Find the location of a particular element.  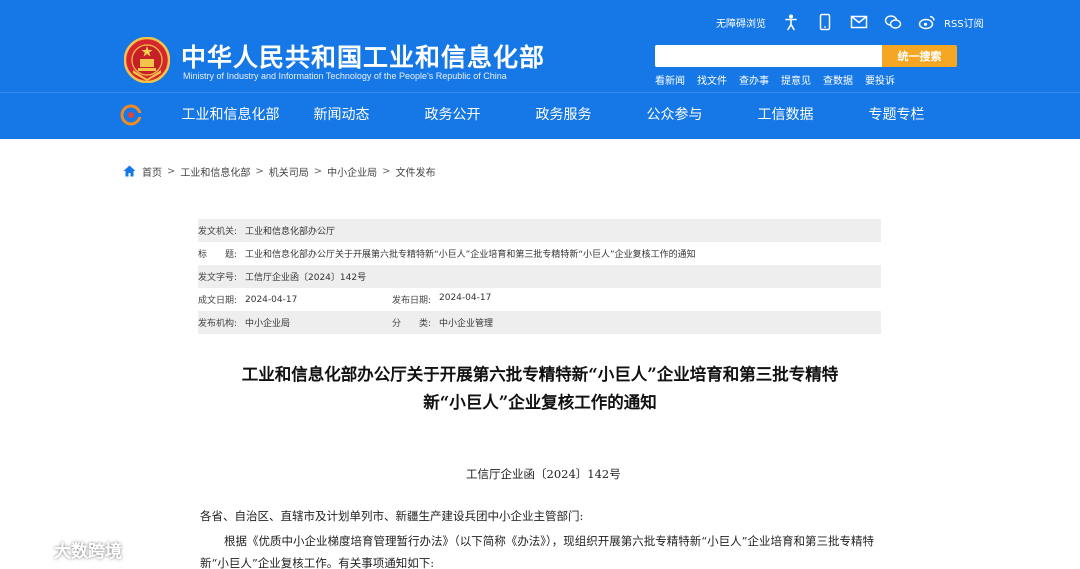

breadcrumb-ministry: 工业和信息化部 is located at coordinates (215, 171).